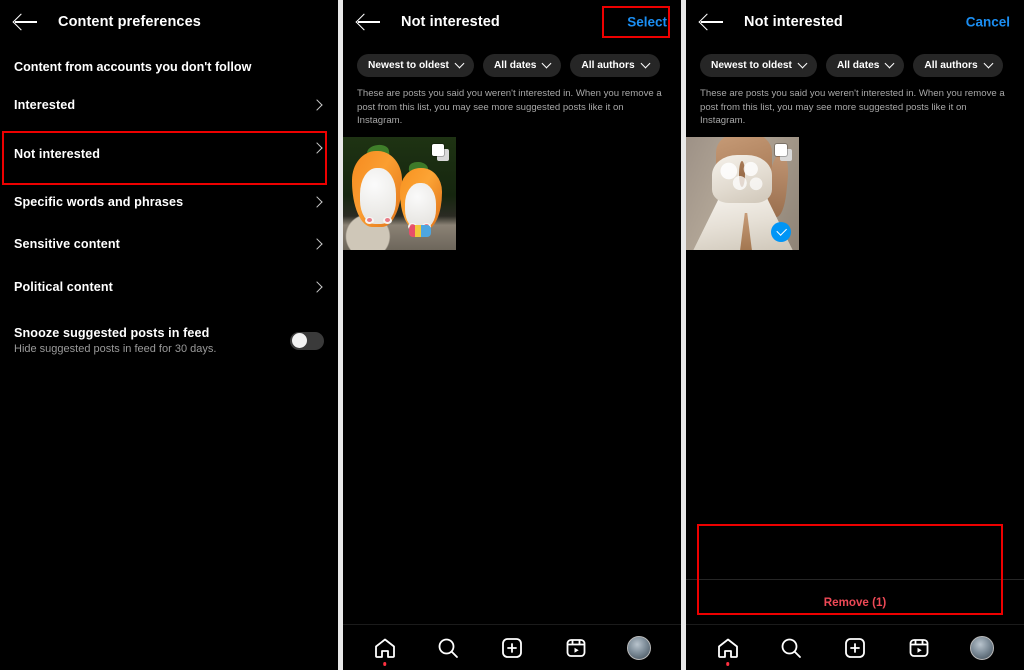 Image resolution: width=1024 pixels, height=670 pixels. I want to click on row-label: Interested, so click(45, 105).